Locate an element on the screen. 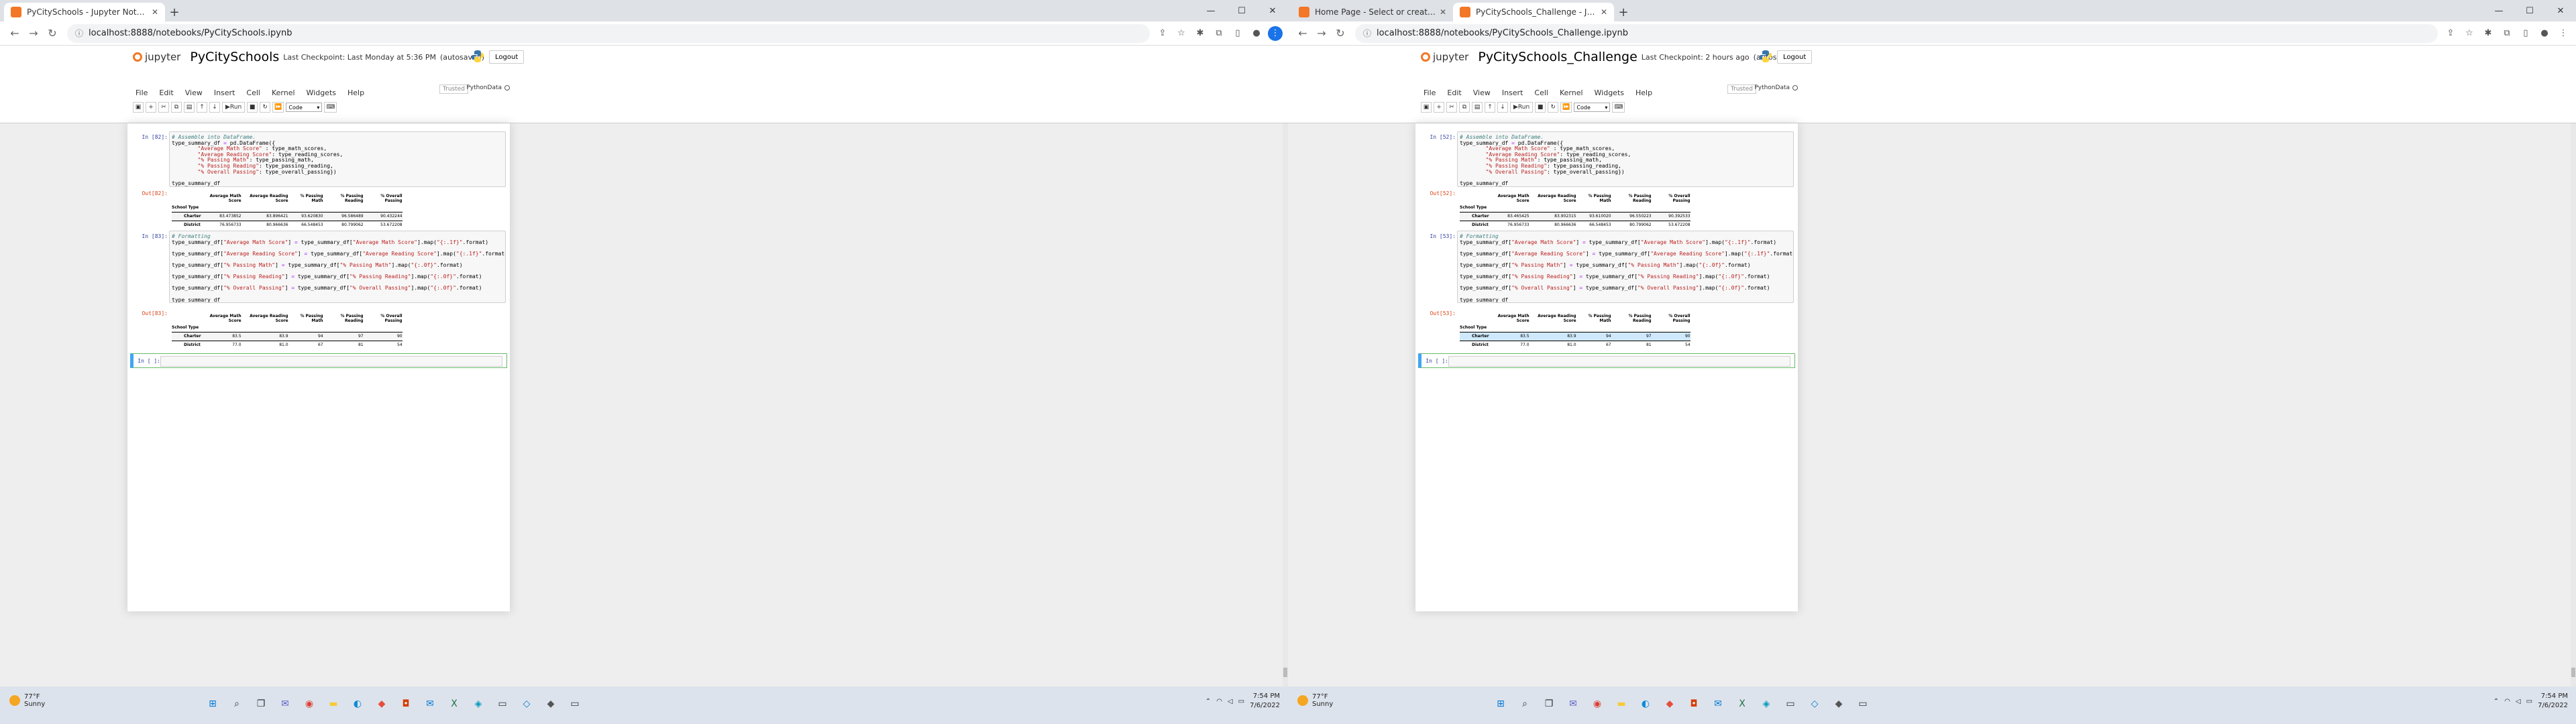 Image resolution: width=2576 pixels, height=724 pixels. file-explorer-icon: ▬ is located at coordinates (1621, 704).